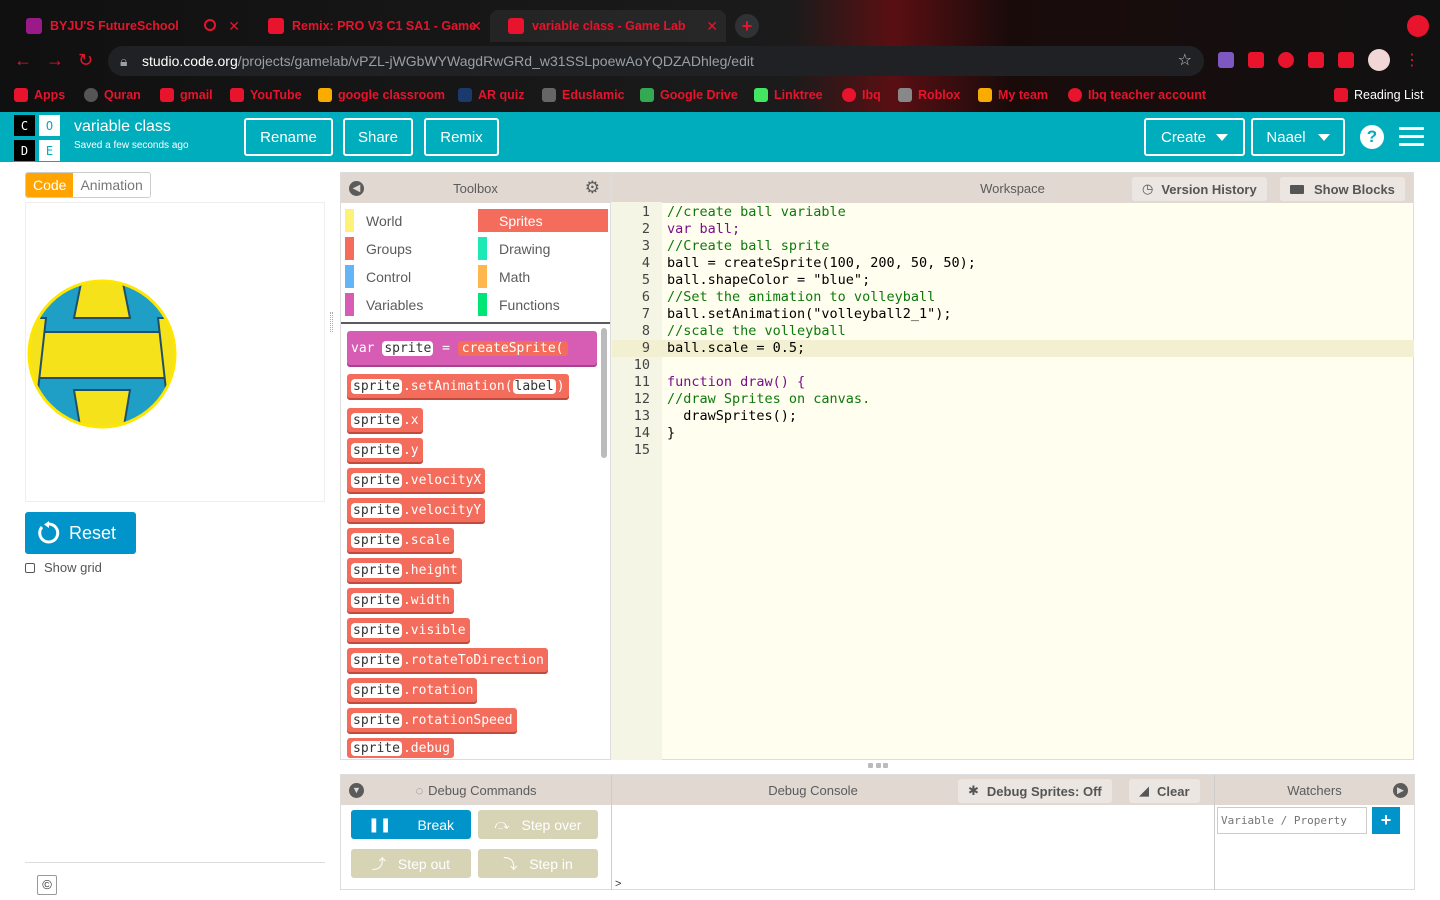  I want to click on share-button: Share, so click(378, 137).